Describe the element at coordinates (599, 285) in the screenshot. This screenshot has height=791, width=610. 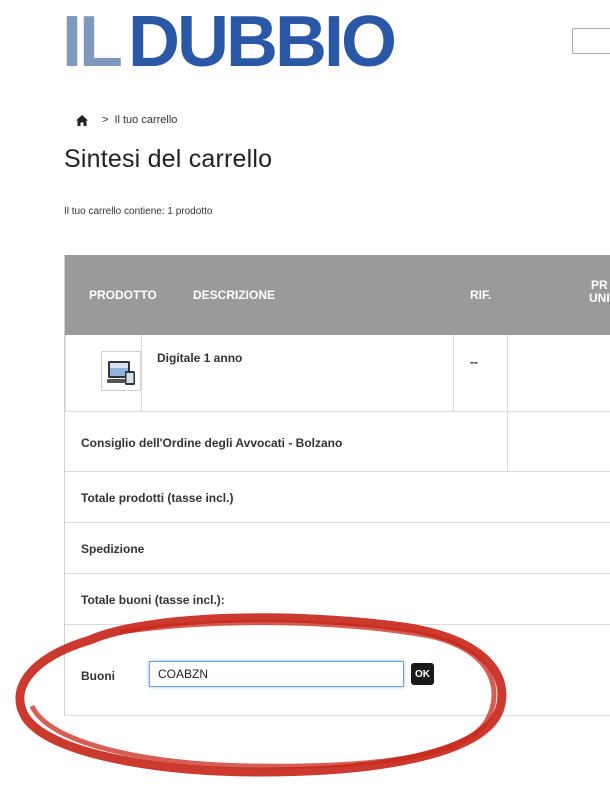
I see `header-prezzo-line1: PR` at that location.